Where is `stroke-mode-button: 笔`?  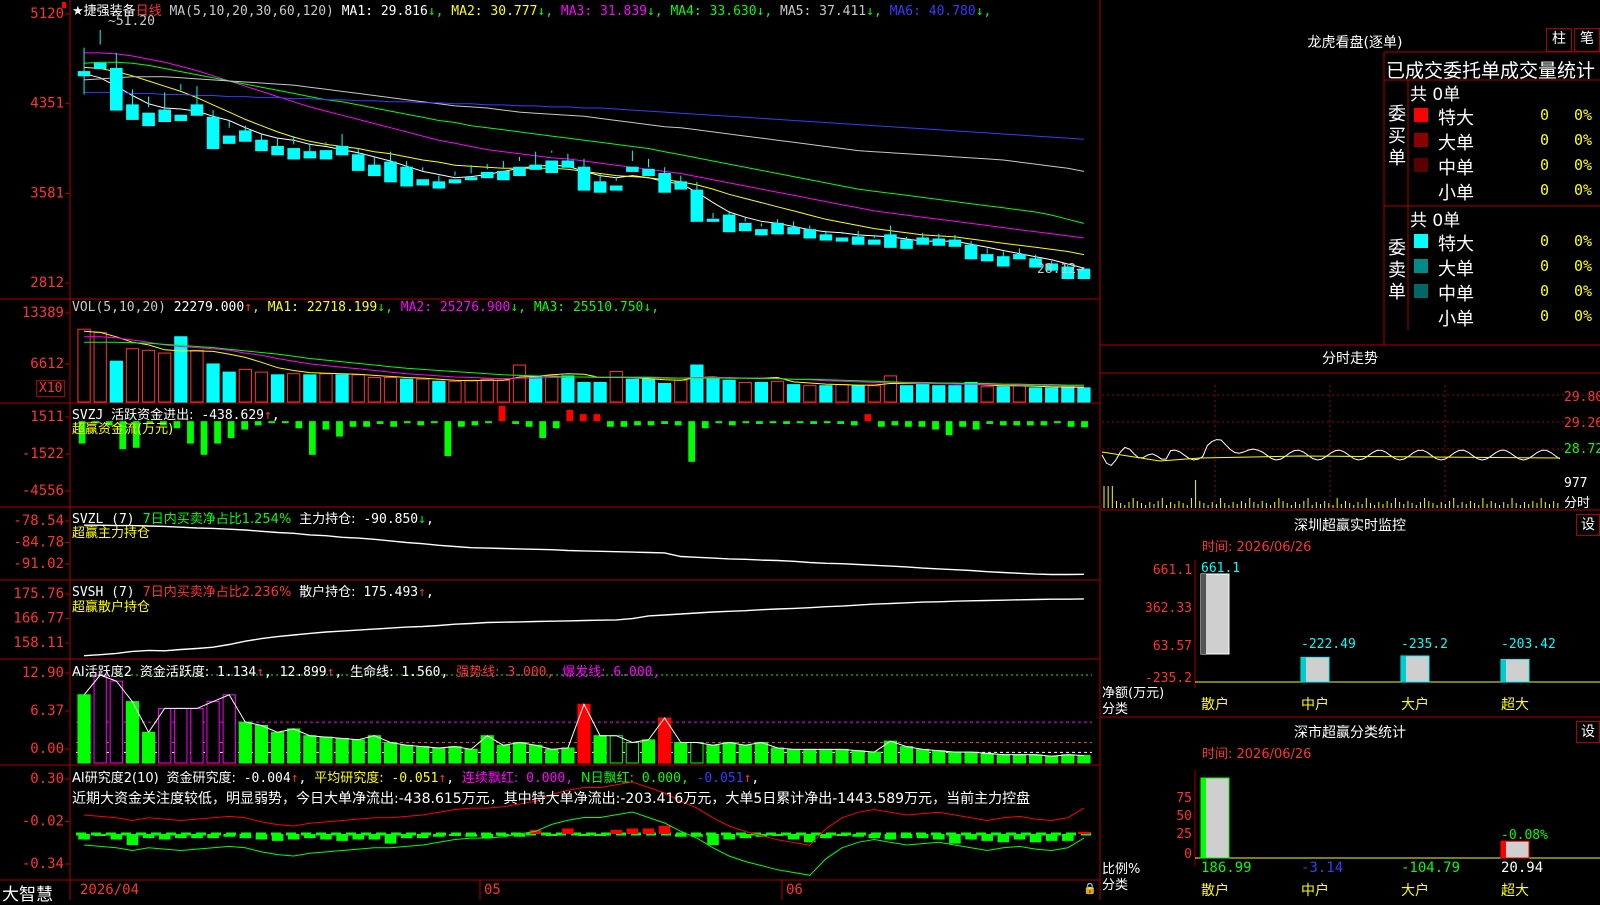
stroke-mode-button: 笔 is located at coordinates (1587, 40).